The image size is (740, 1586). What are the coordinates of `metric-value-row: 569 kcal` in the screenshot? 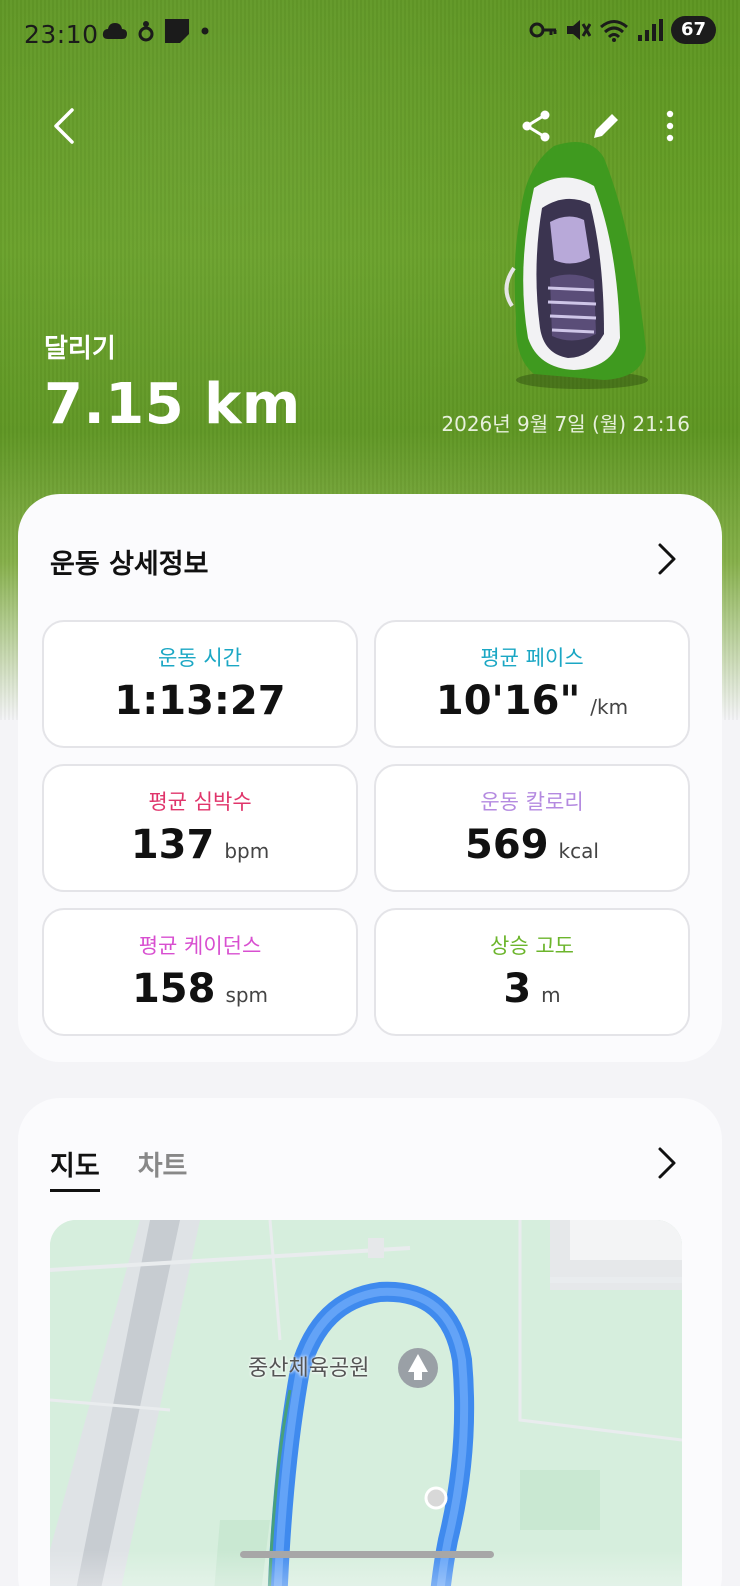 It's located at (532, 845).